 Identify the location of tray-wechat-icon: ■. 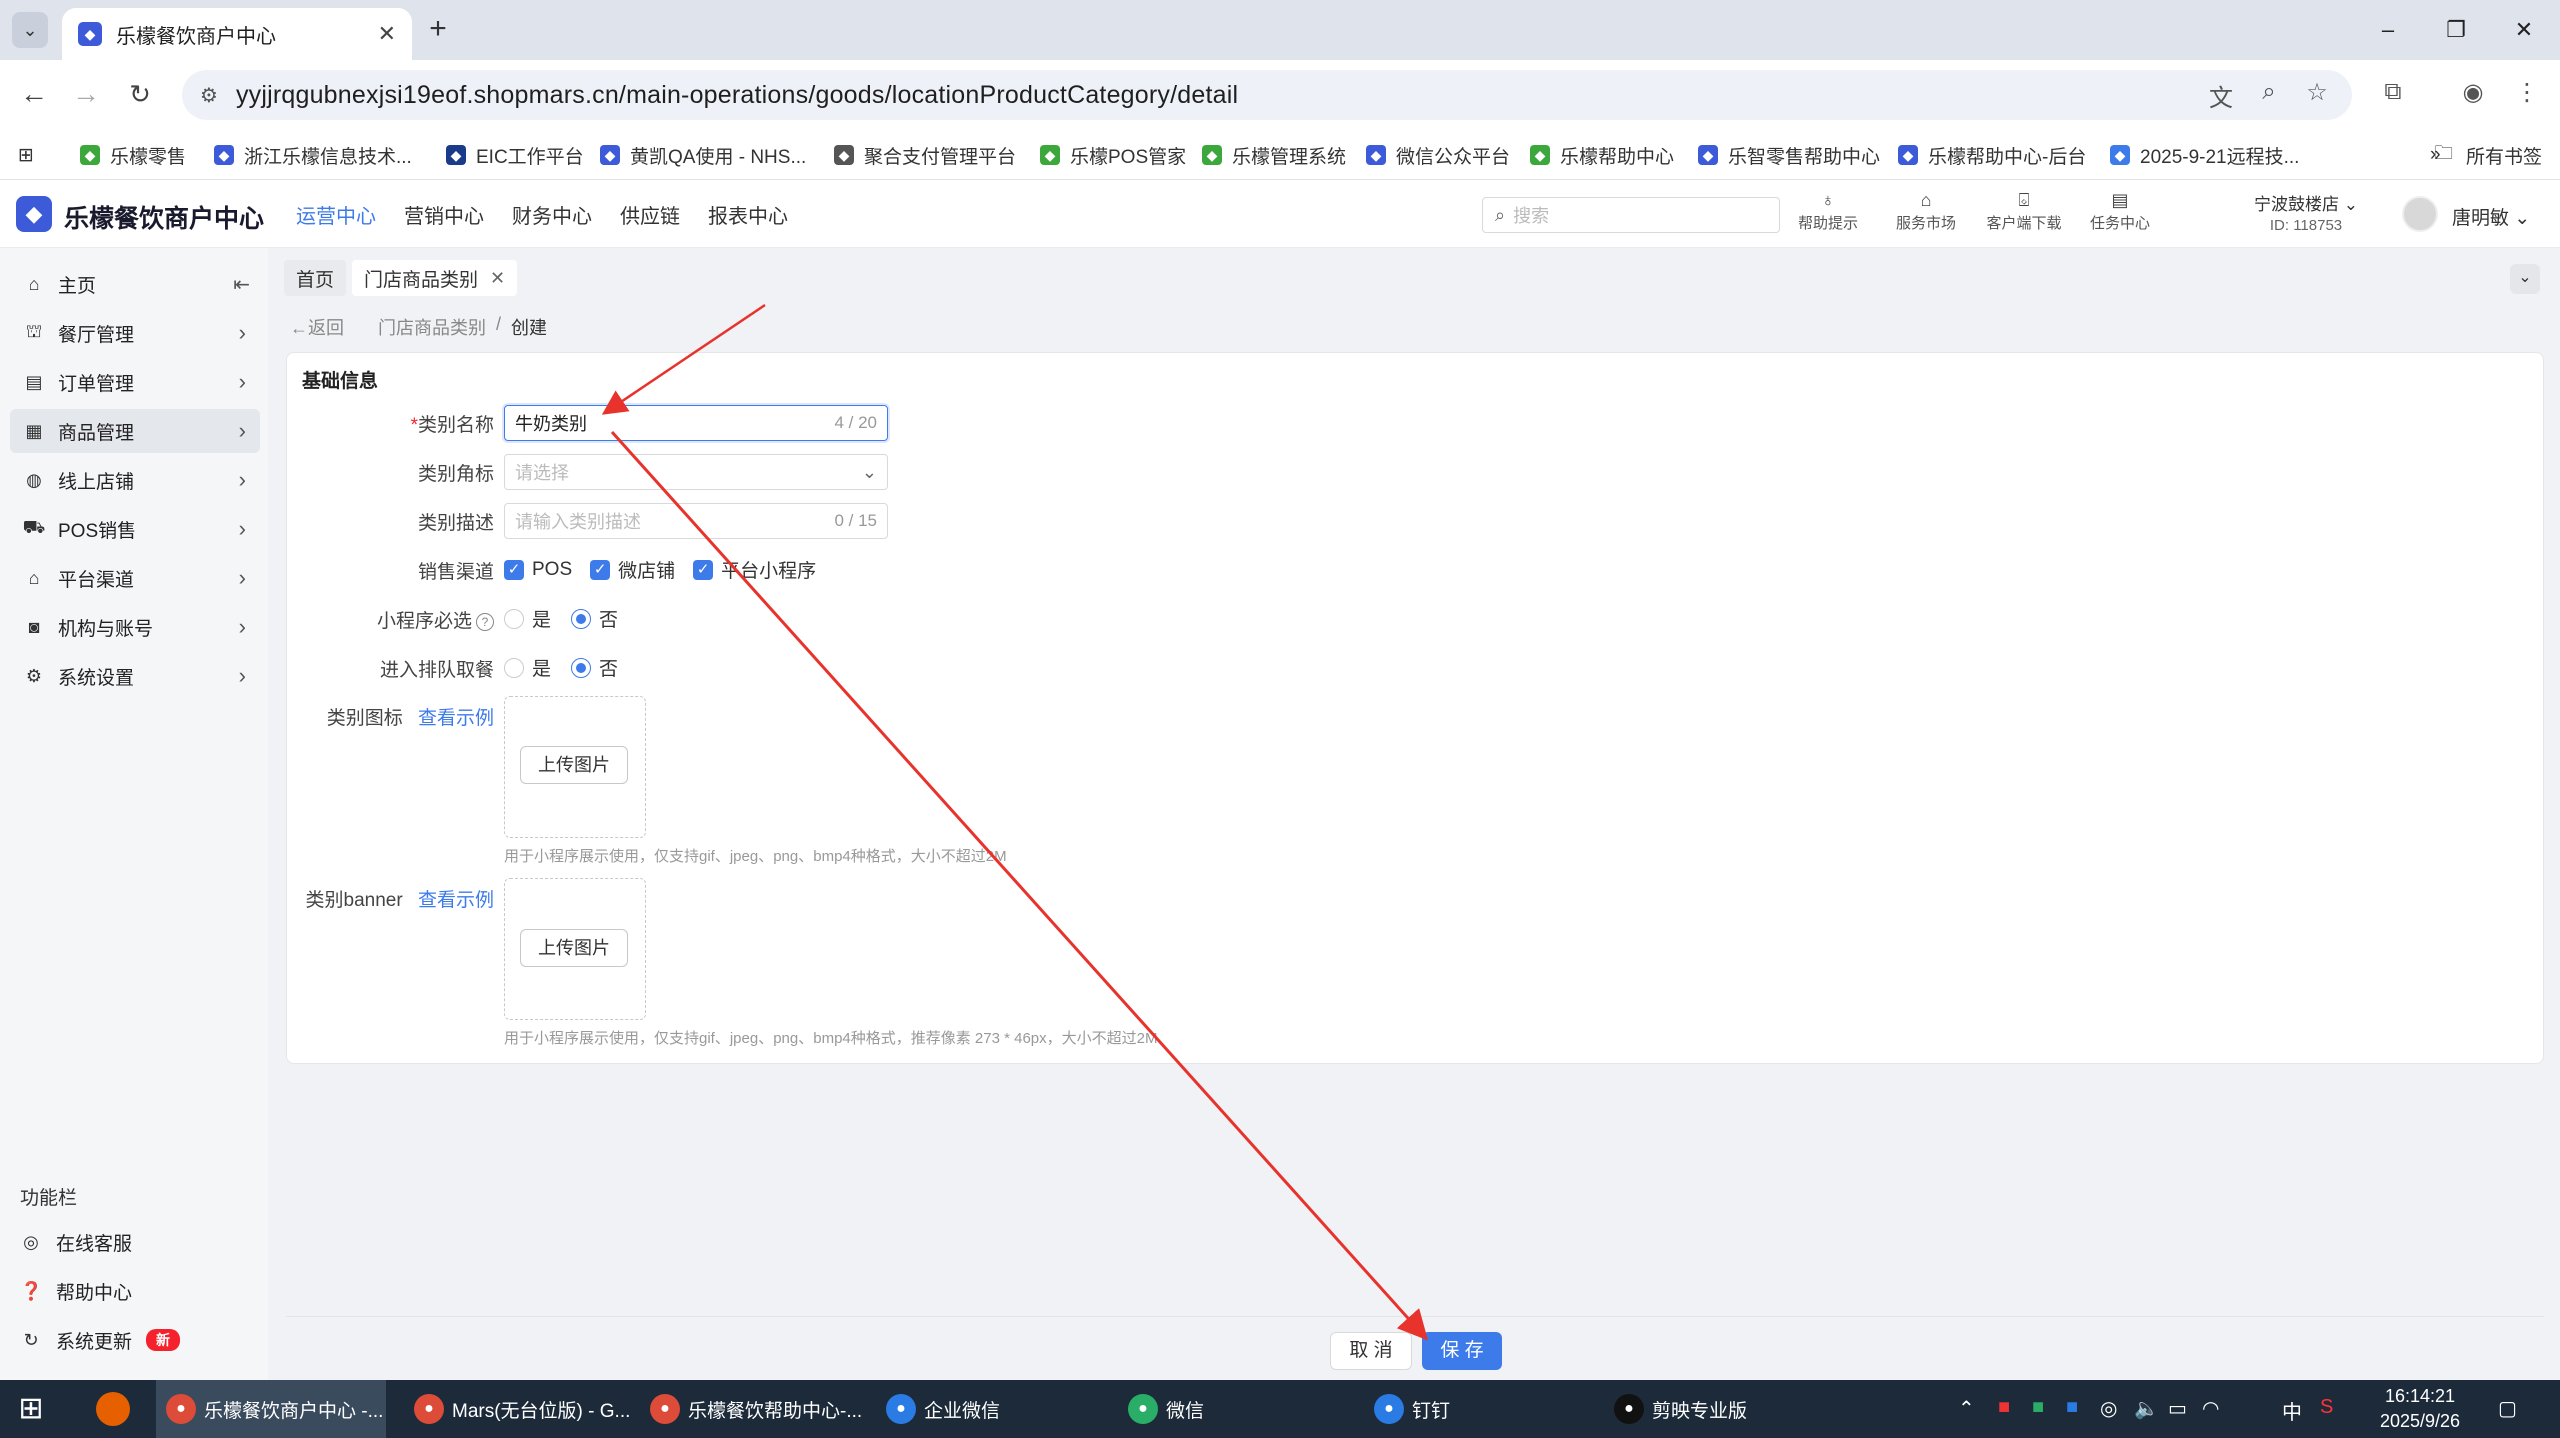
(2038, 1407).